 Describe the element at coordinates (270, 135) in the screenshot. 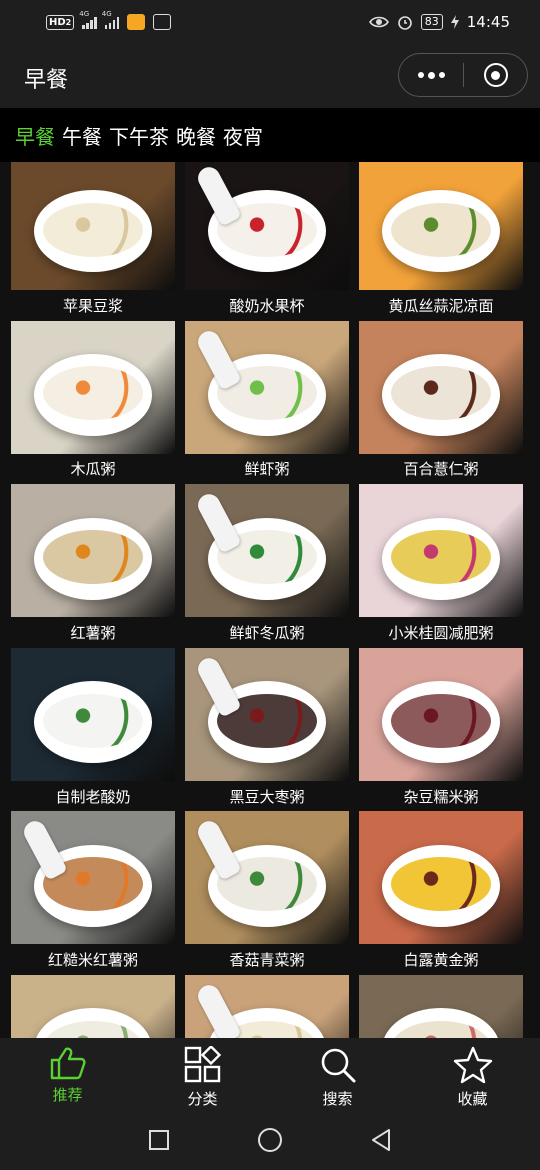

I see `meal-tabs: 早餐 午餐 下午茶 晚餐 夜宵` at that location.